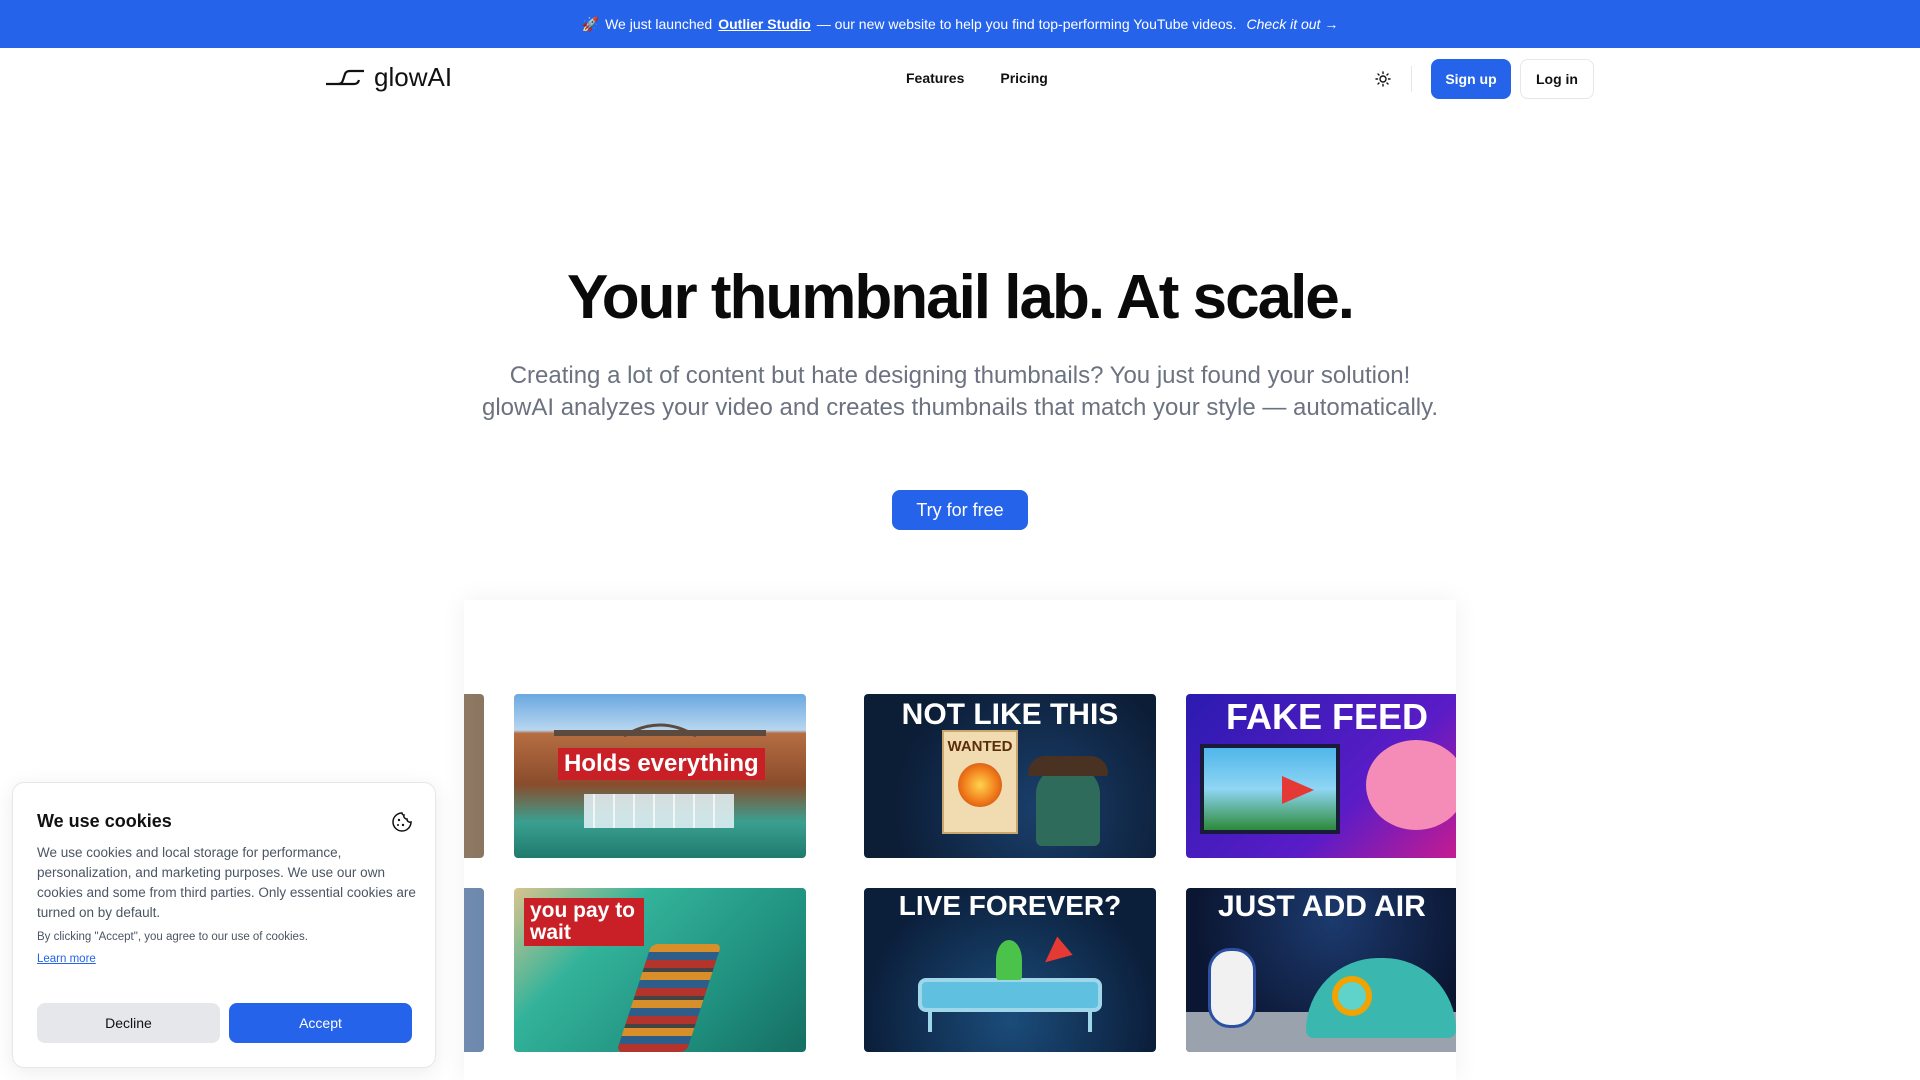 Image resolution: width=1920 pixels, height=1080 pixels. Describe the element at coordinates (584, 922) in the screenshot. I see `thumbnail-caption: you pay to wait` at that location.